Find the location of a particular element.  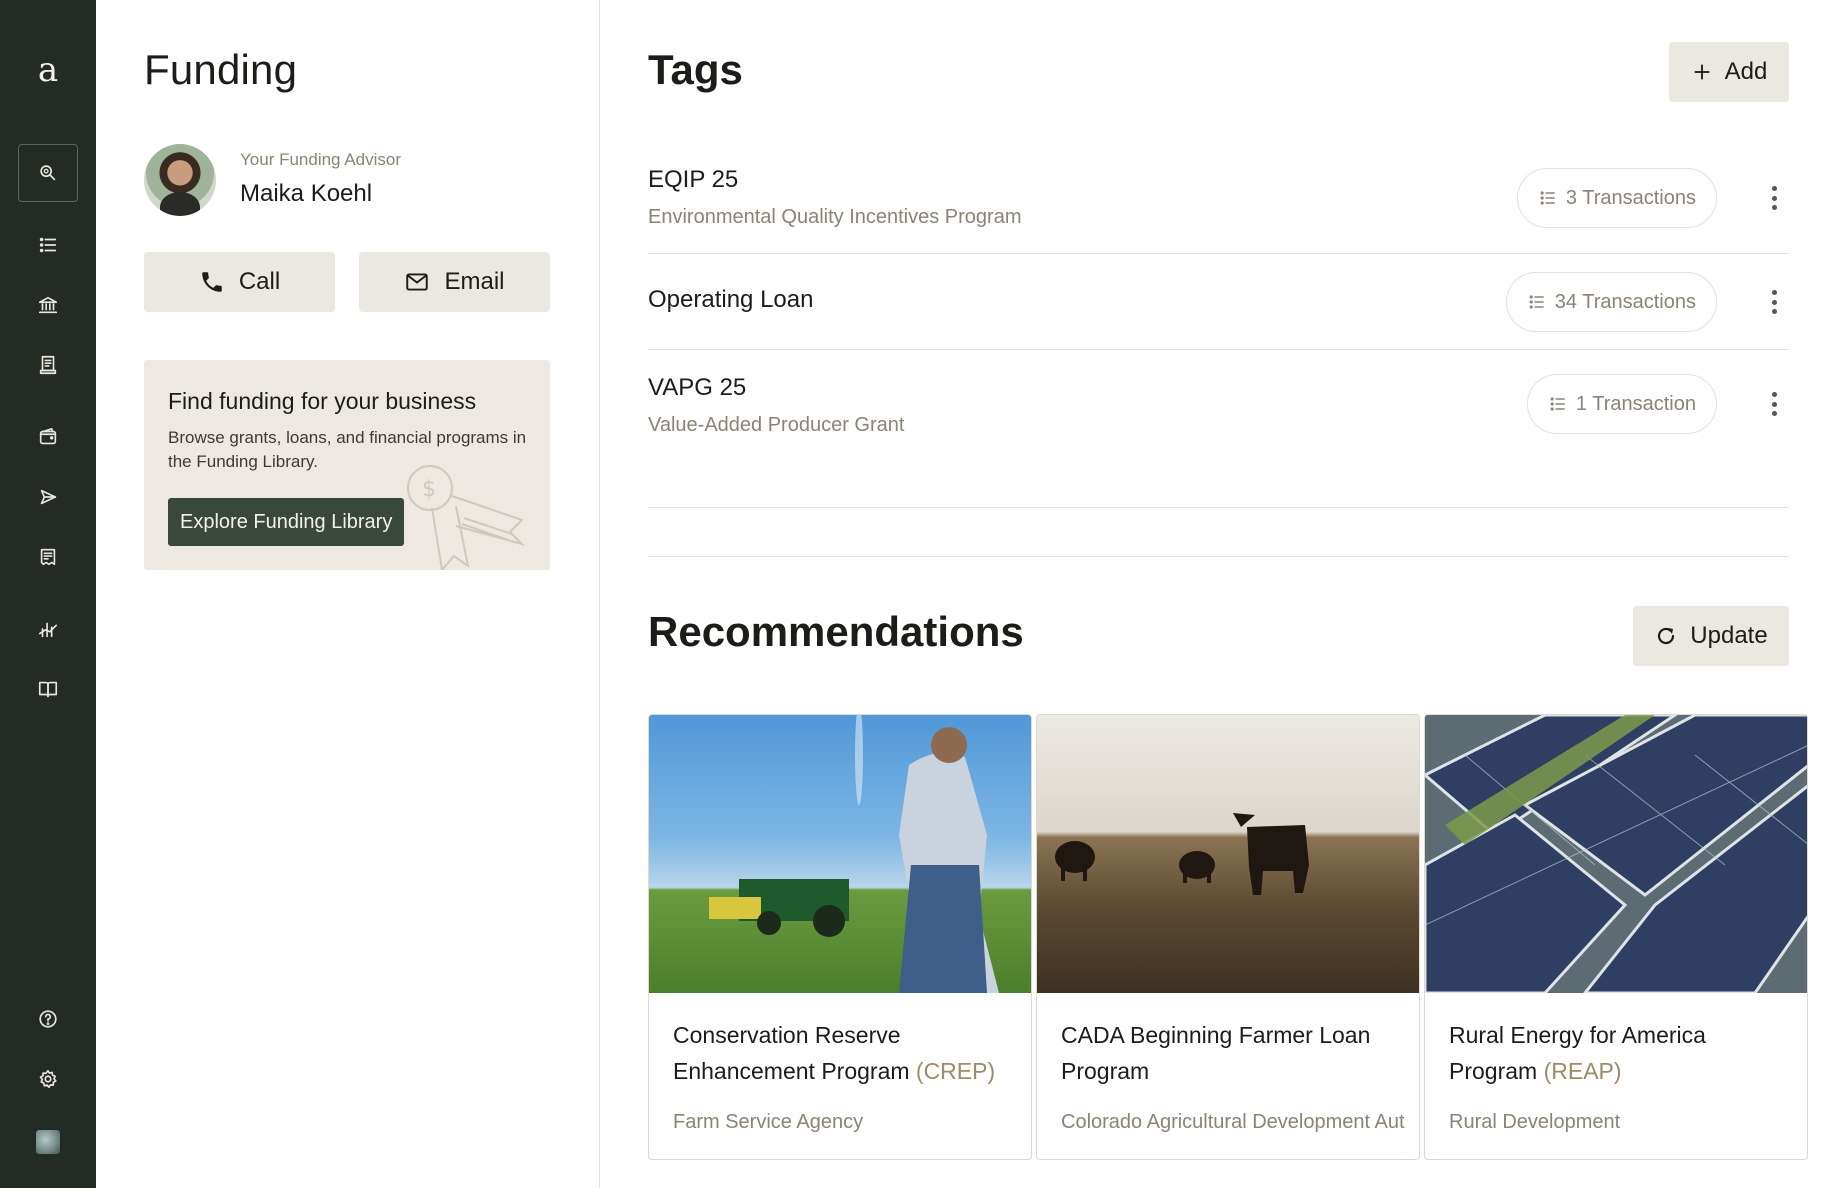

page-title: Funding is located at coordinates (221, 69).